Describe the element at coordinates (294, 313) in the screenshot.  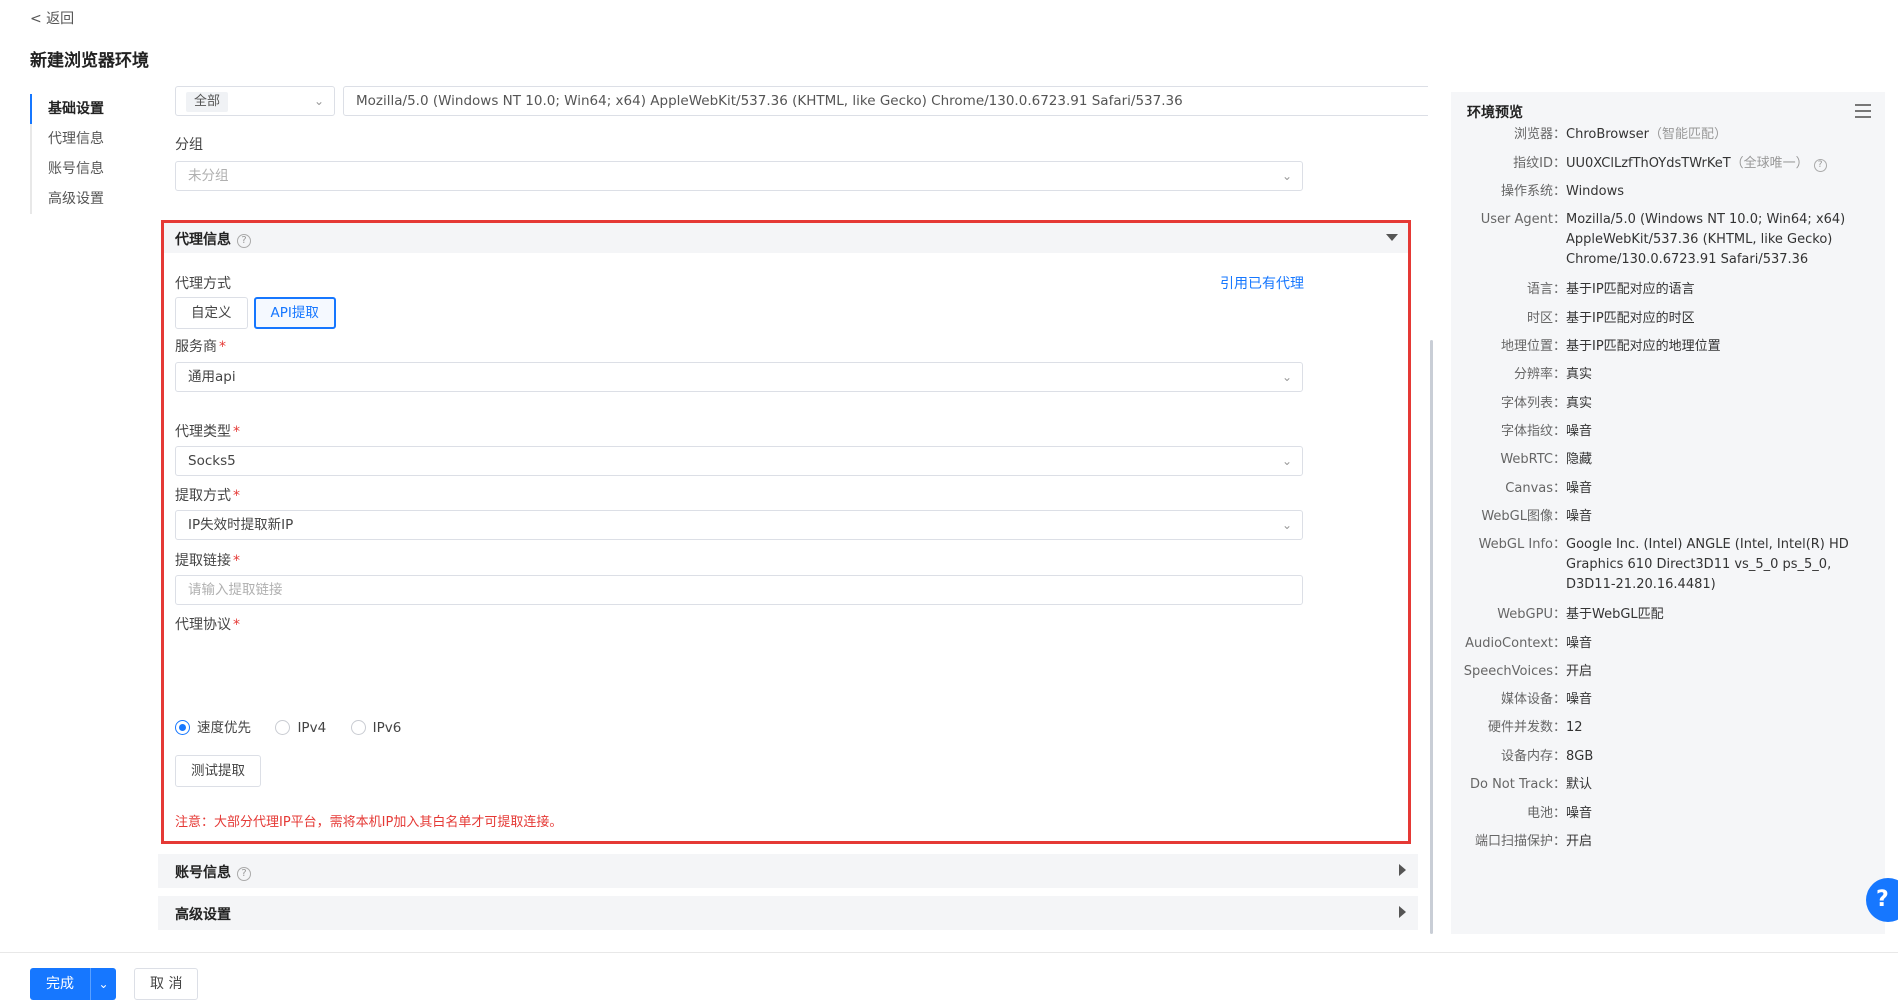
I see `method-api-button: API提取` at that location.